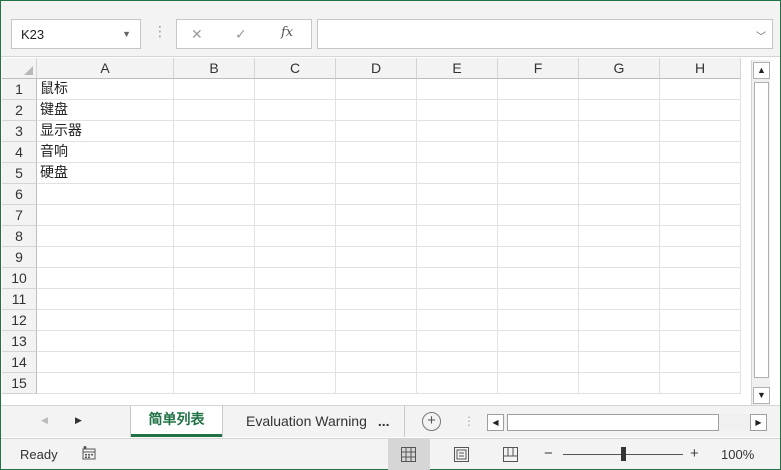 Image resolution: width=781 pixels, height=470 pixels. What do you see at coordinates (538, 152) in the screenshot?
I see `cell-f4` at bounding box center [538, 152].